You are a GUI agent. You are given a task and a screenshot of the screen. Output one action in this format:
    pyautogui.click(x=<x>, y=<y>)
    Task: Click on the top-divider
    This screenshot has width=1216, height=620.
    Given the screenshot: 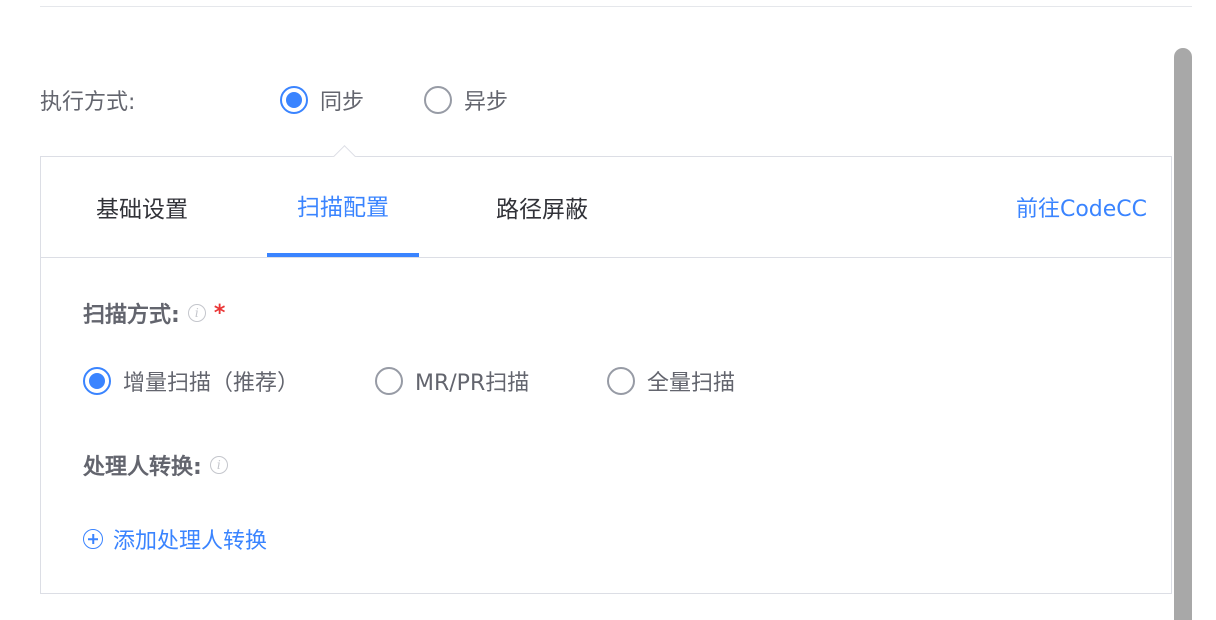 What is the action you would take?
    pyautogui.click(x=616, y=6)
    